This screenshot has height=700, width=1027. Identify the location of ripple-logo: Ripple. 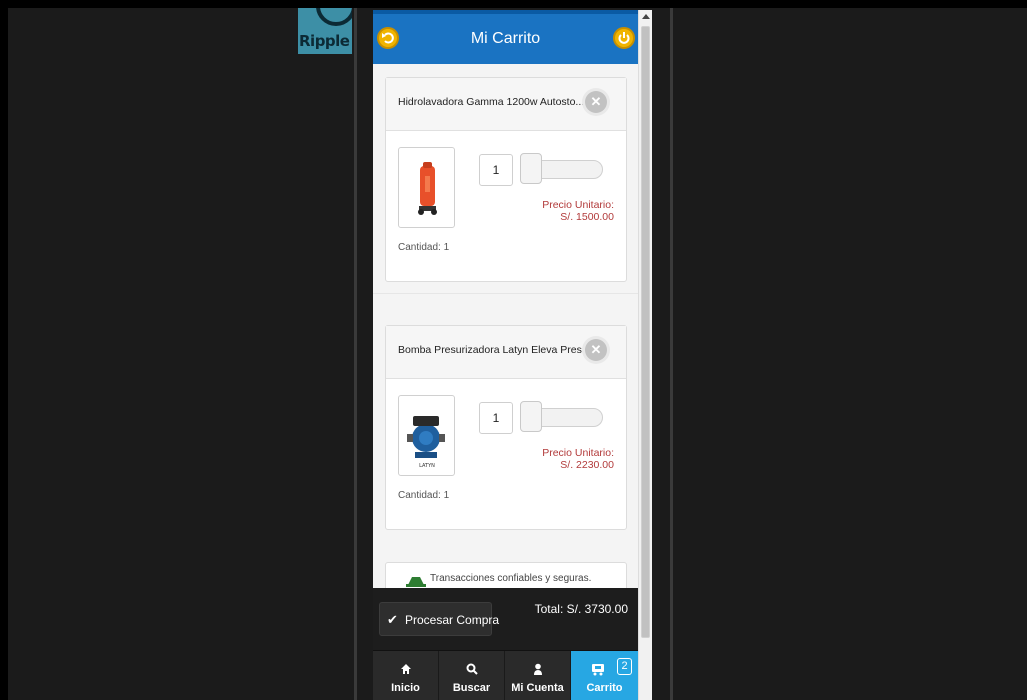
(325, 31).